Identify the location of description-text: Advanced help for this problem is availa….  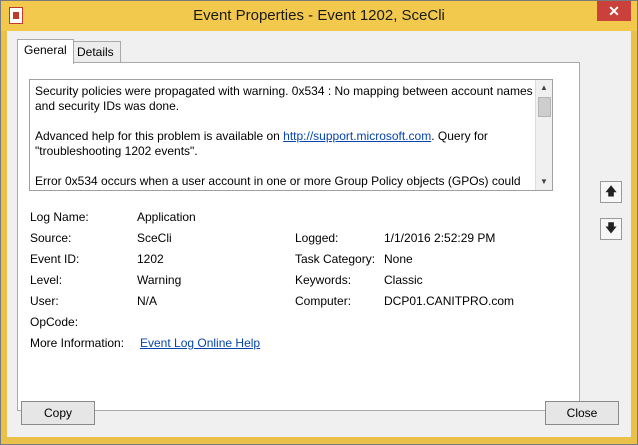
(159, 136).